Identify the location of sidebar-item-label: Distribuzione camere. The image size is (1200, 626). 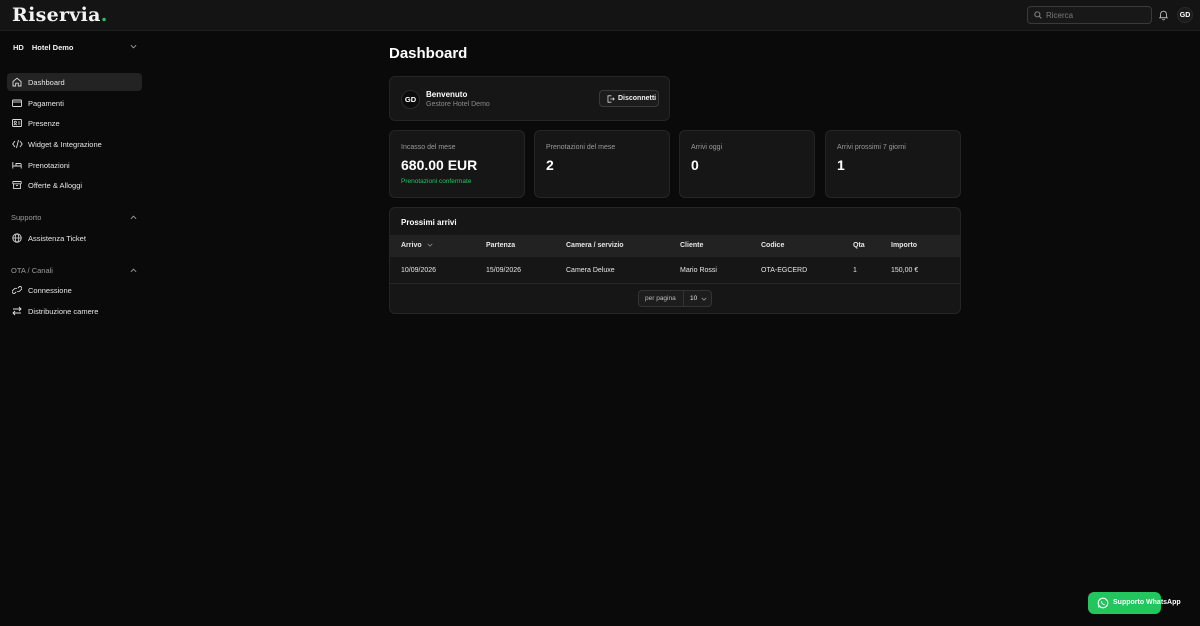
(63, 311).